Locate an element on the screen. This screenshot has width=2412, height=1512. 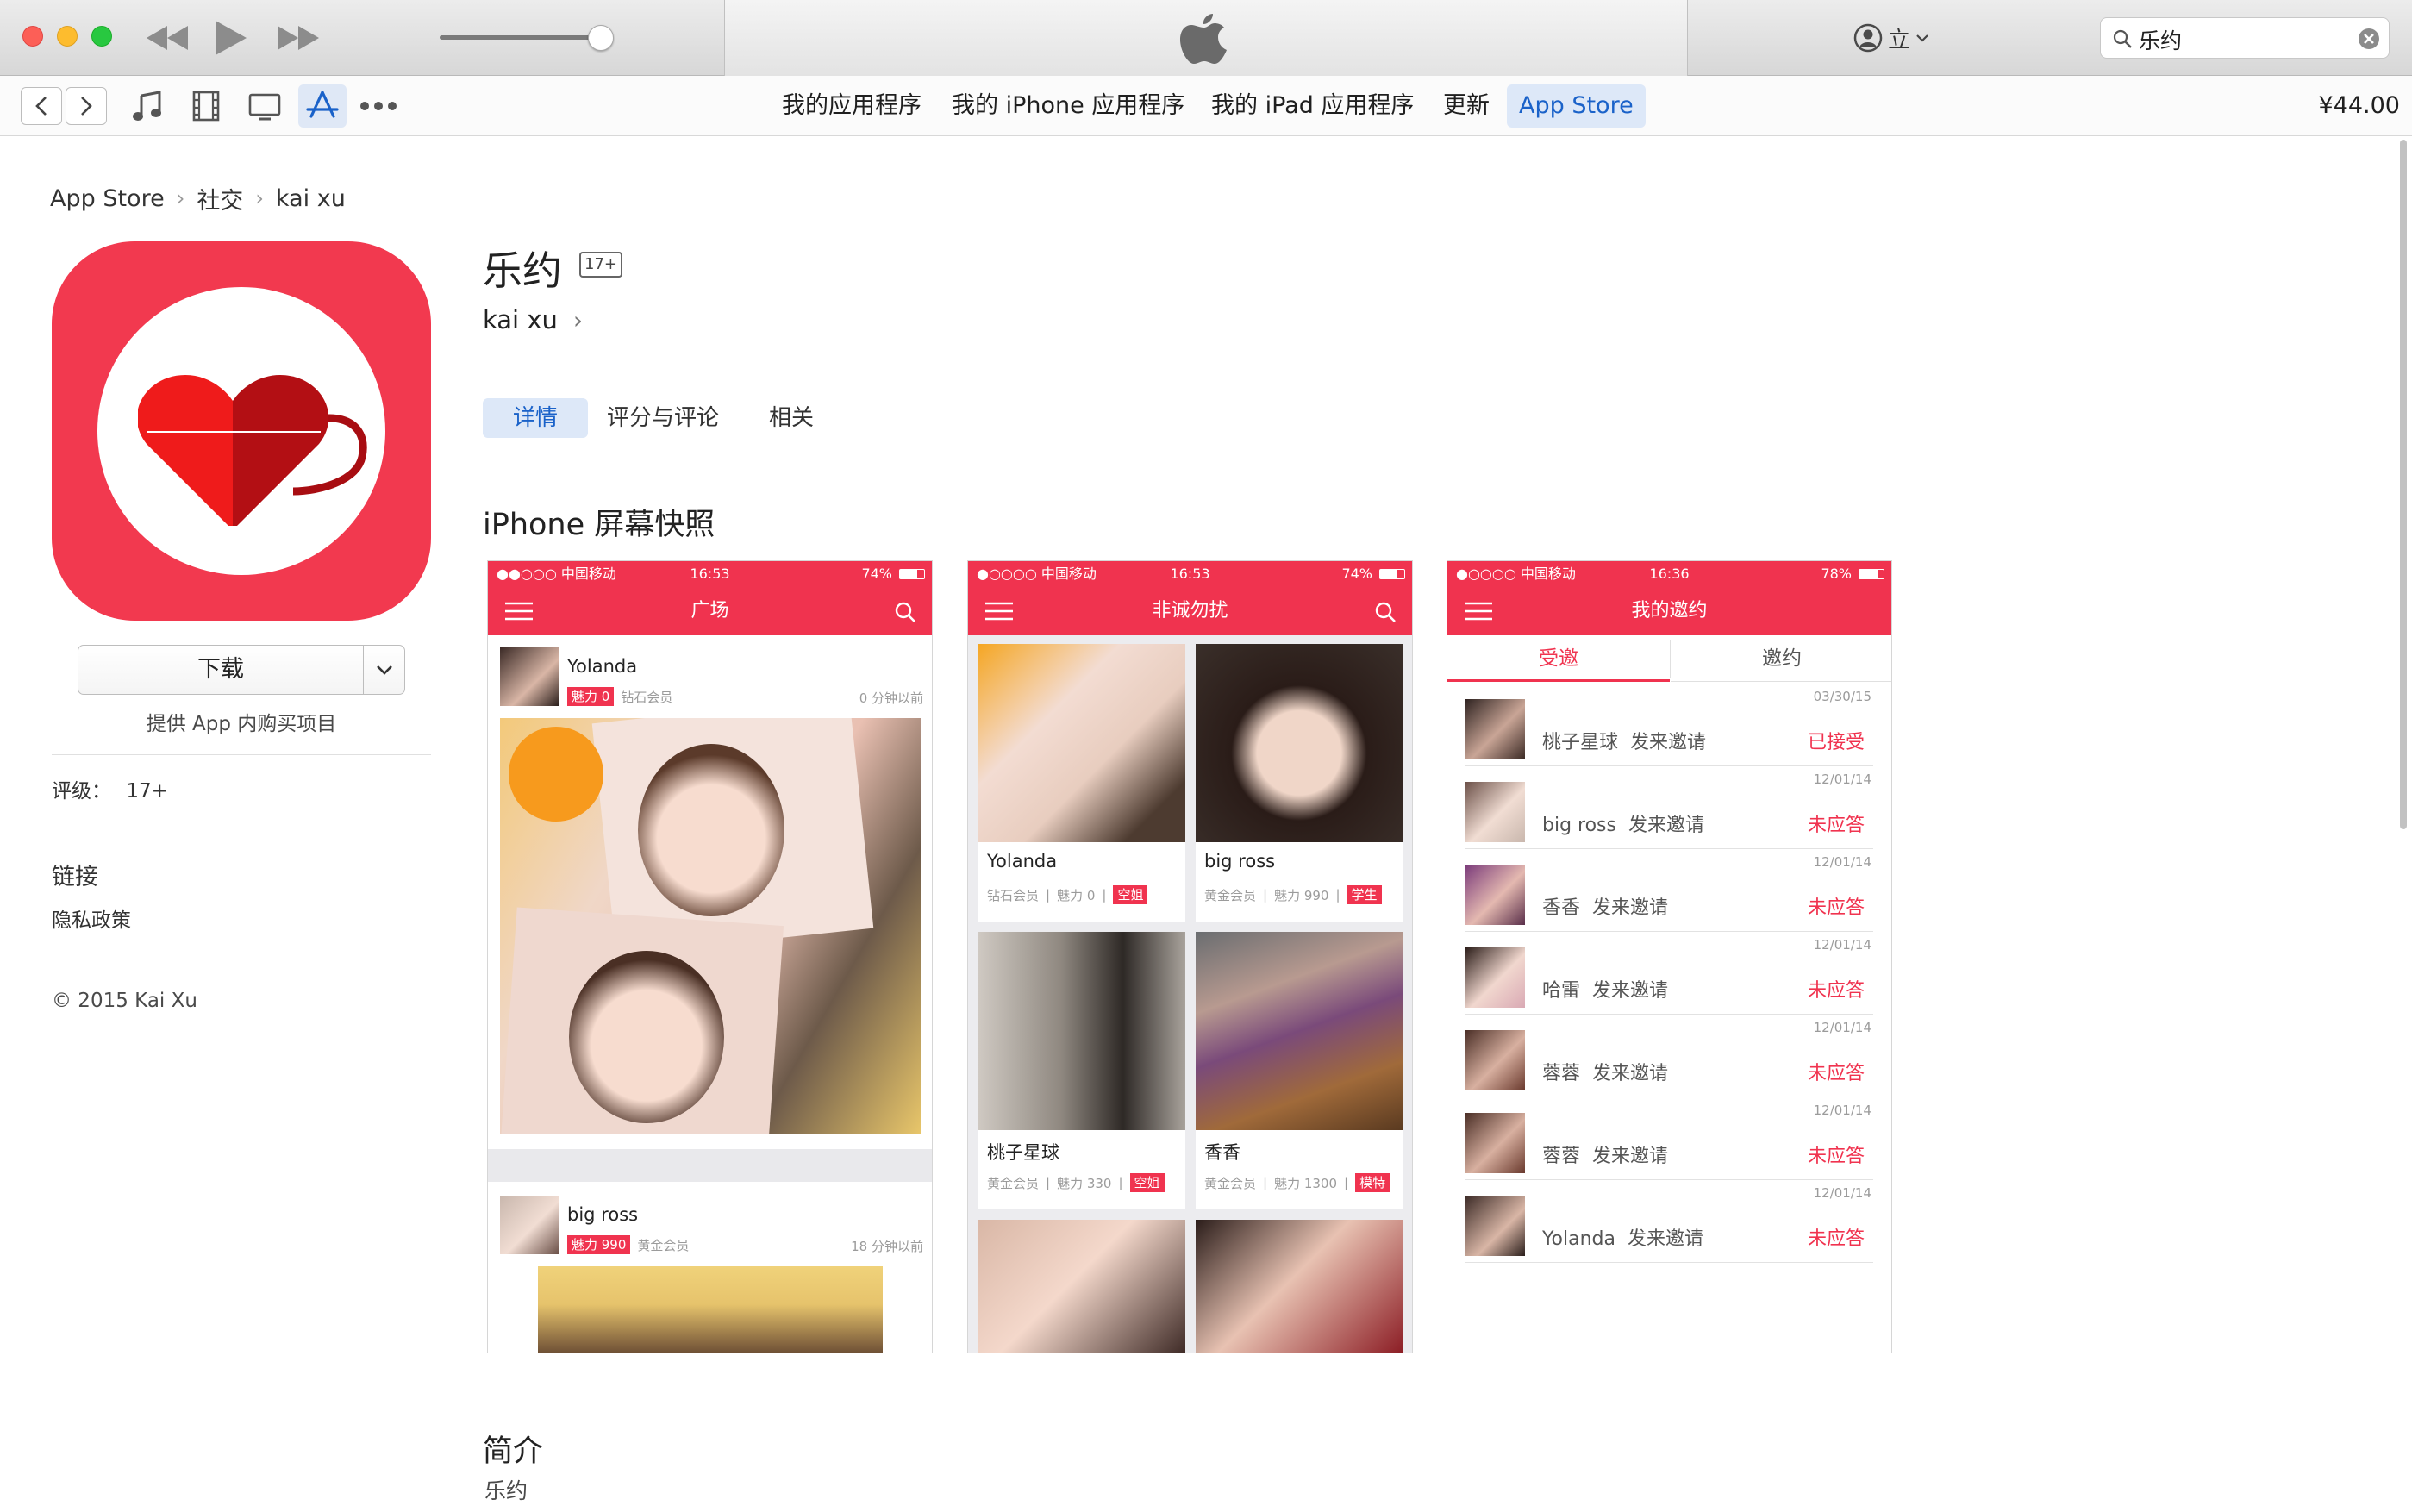
intro-text: 乐约 is located at coordinates (506, 1490).